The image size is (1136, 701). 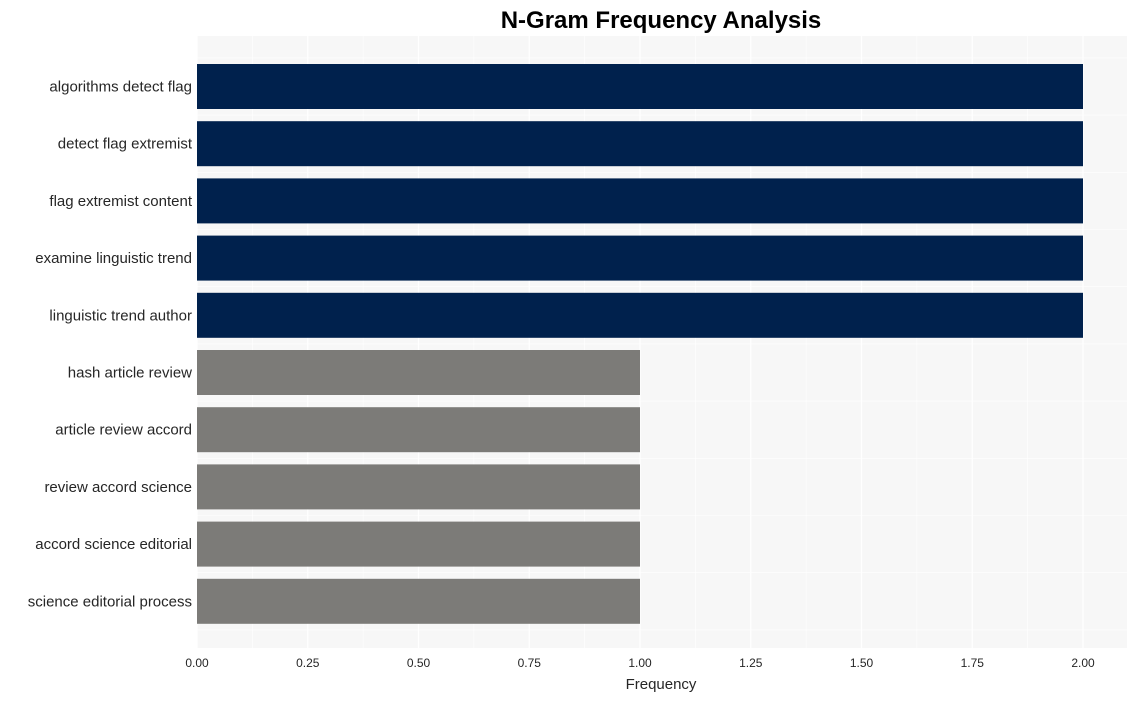 I want to click on y-tick-label: flag extremist content, so click(x=120, y=201).